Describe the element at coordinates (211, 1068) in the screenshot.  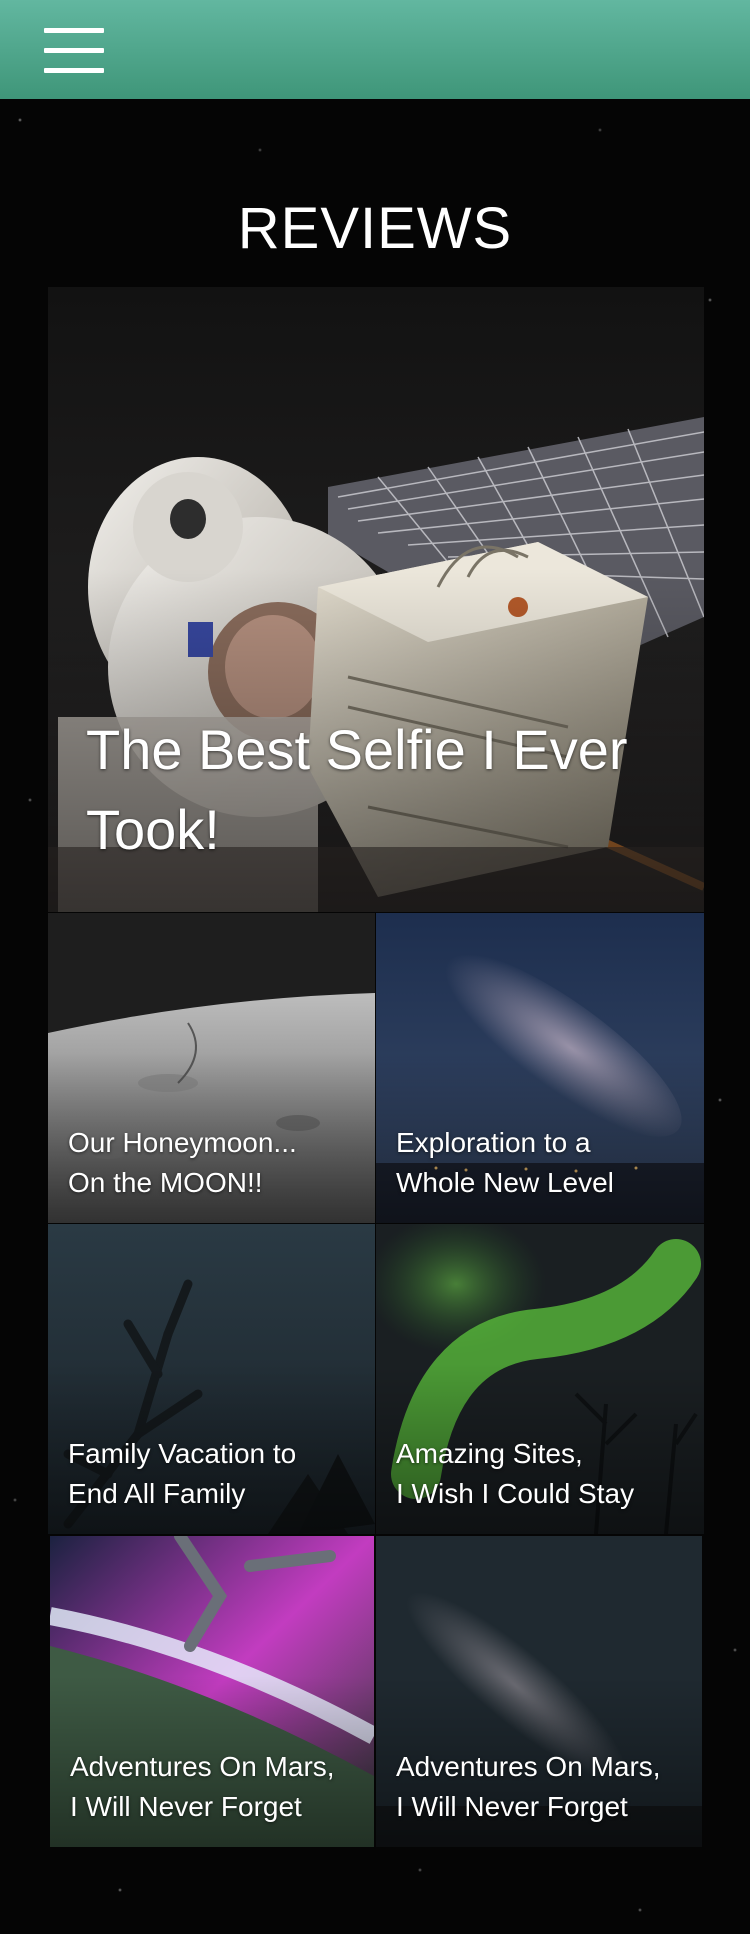
I see `review-card: Our Honeymoon... On the MOON!!` at that location.